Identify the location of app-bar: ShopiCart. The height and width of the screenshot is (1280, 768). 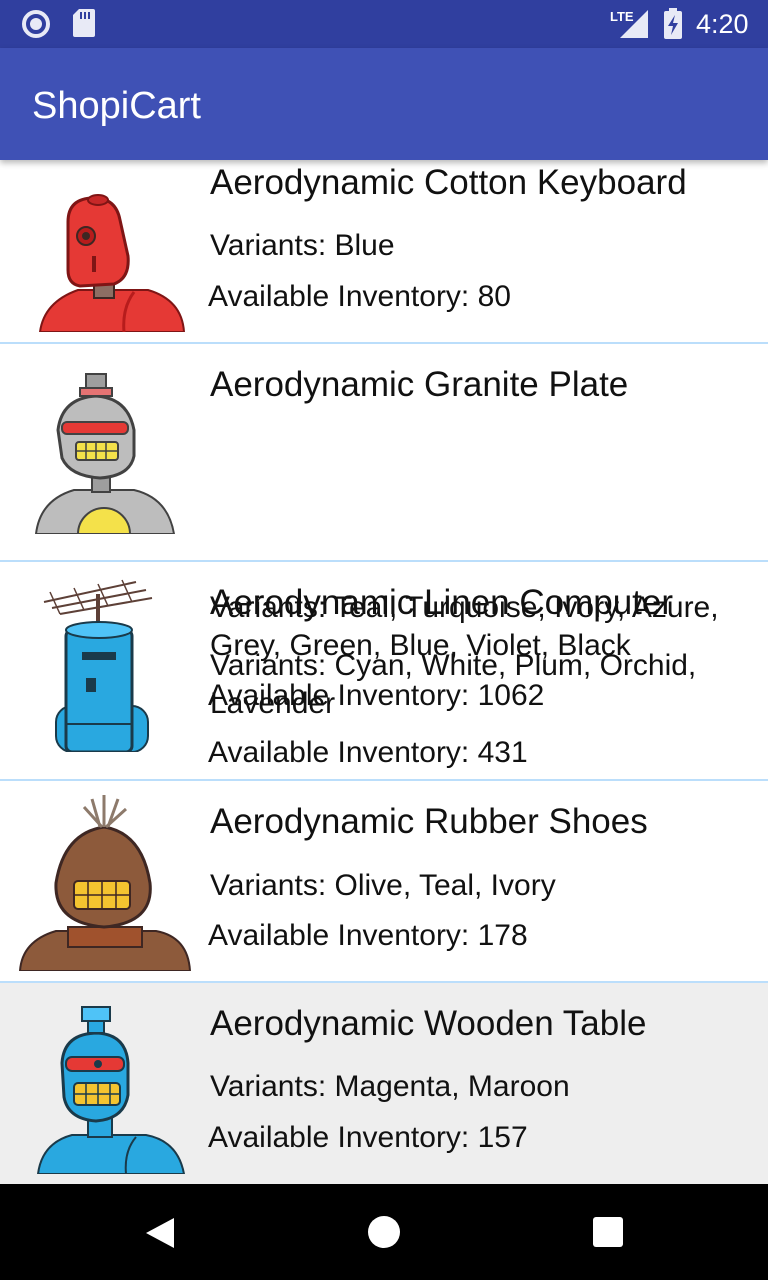
(384, 104).